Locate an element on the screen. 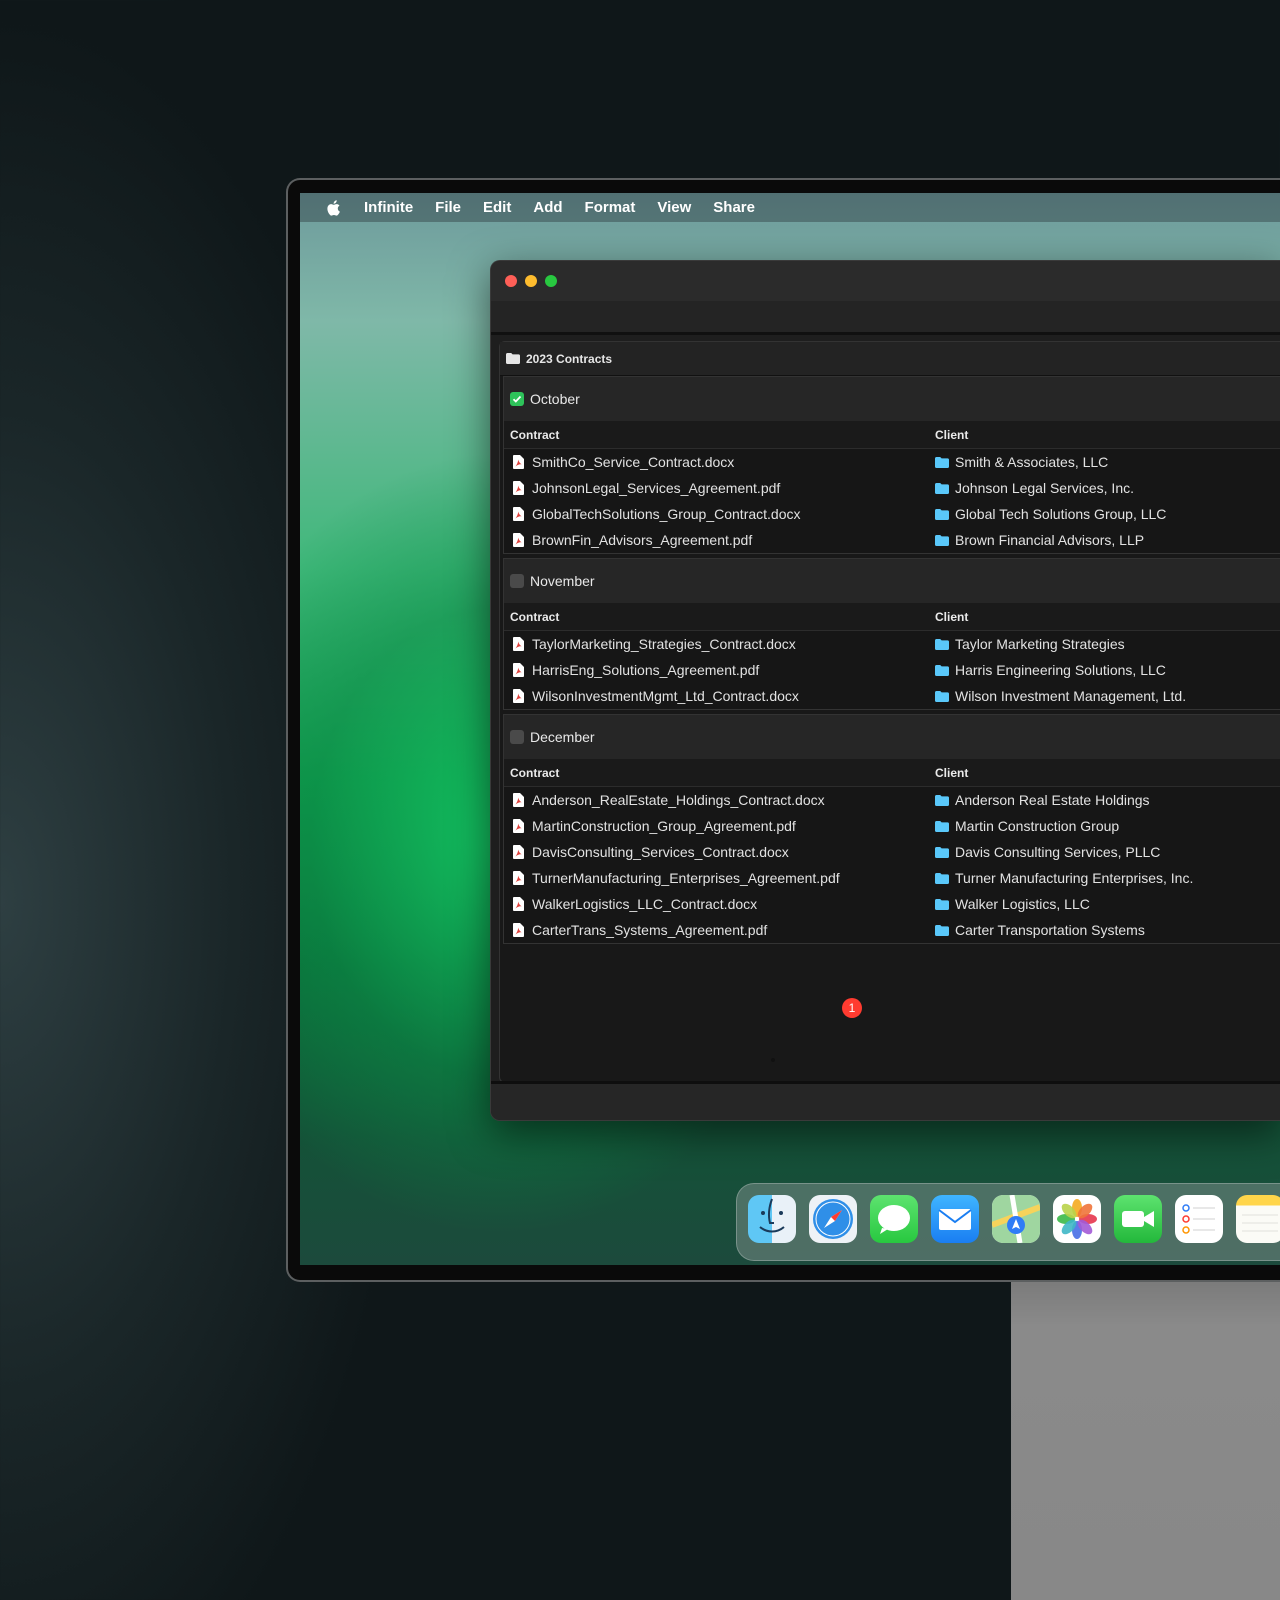  client-name: Global Tech Solutions Group, LLC is located at coordinates (1061, 514).